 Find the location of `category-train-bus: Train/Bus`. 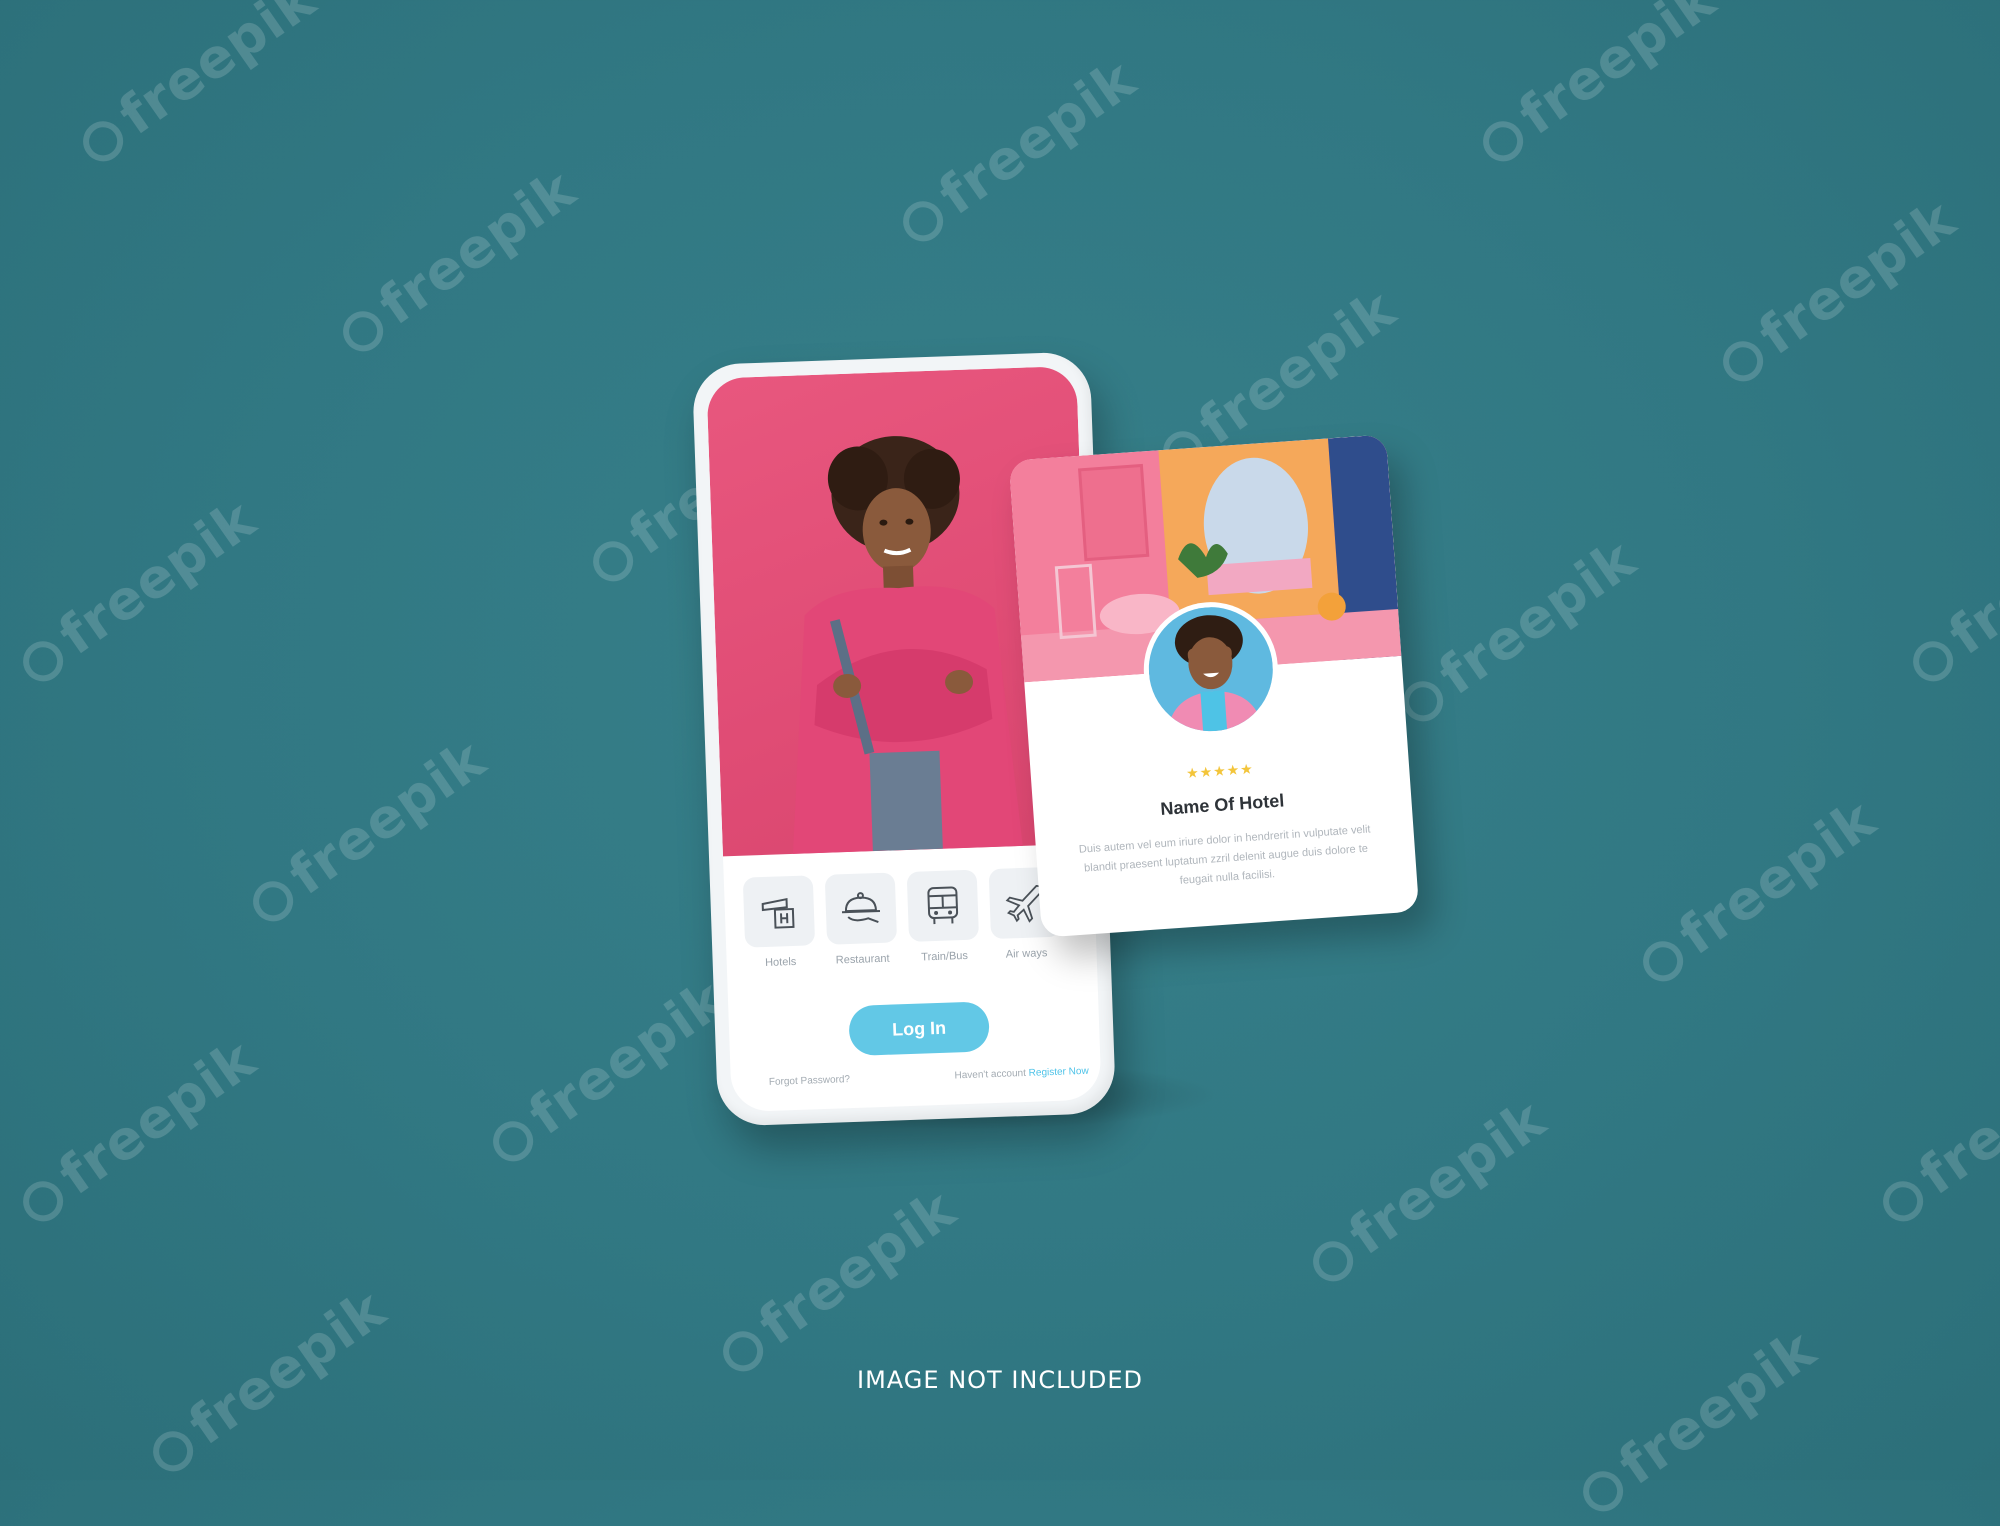

category-train-bus: Train/Bus is located at coordinates (944, 925).